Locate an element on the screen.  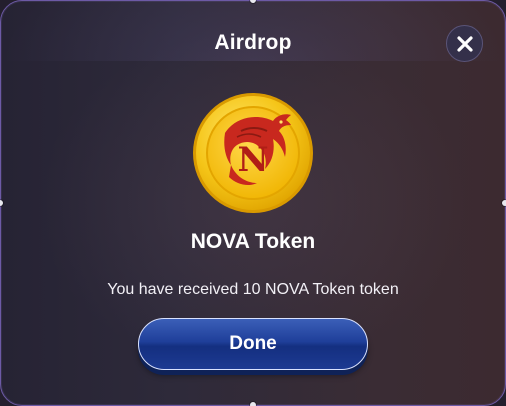
resize-handle-bottom is located at coordinates (253, 404).